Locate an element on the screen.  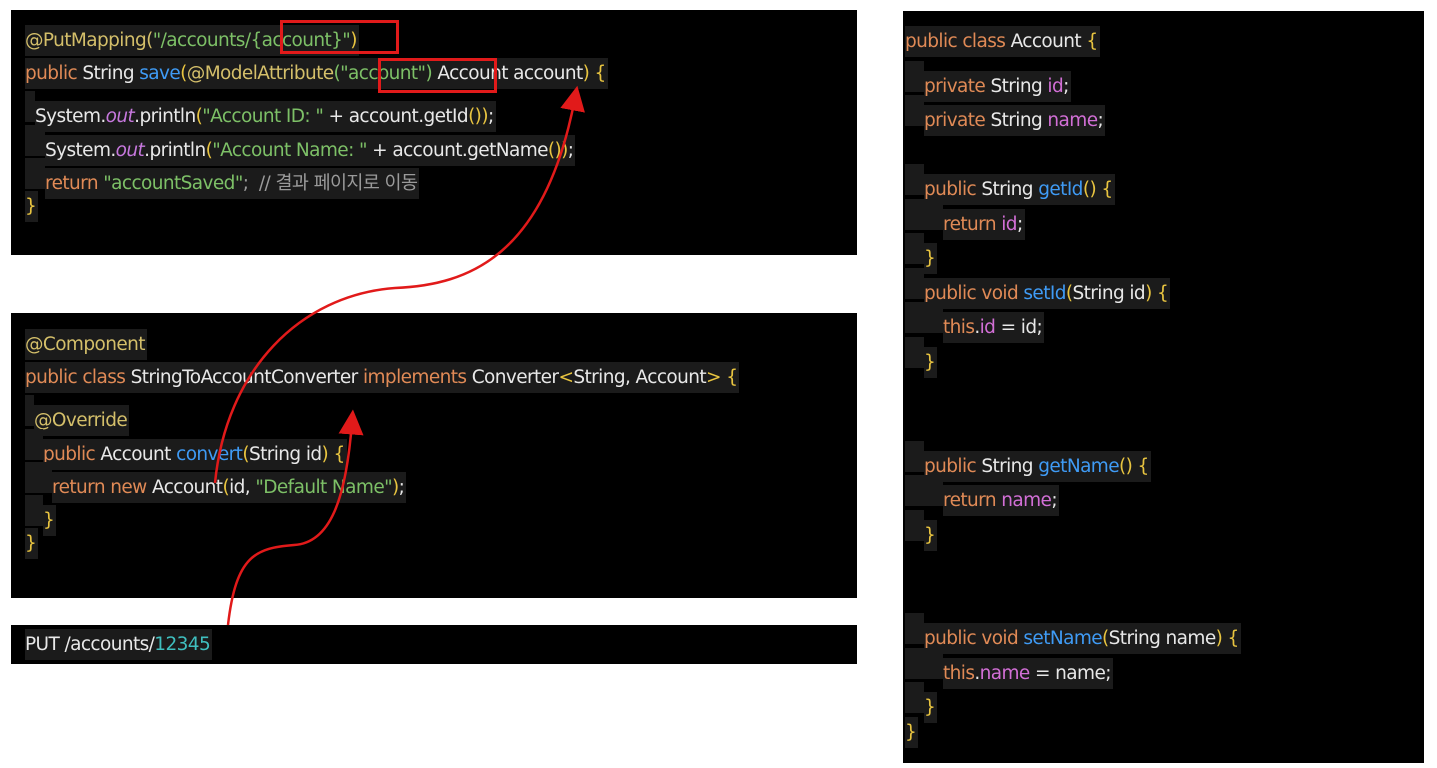
code-line: this.id = id; is located at coordinates (975, 323).